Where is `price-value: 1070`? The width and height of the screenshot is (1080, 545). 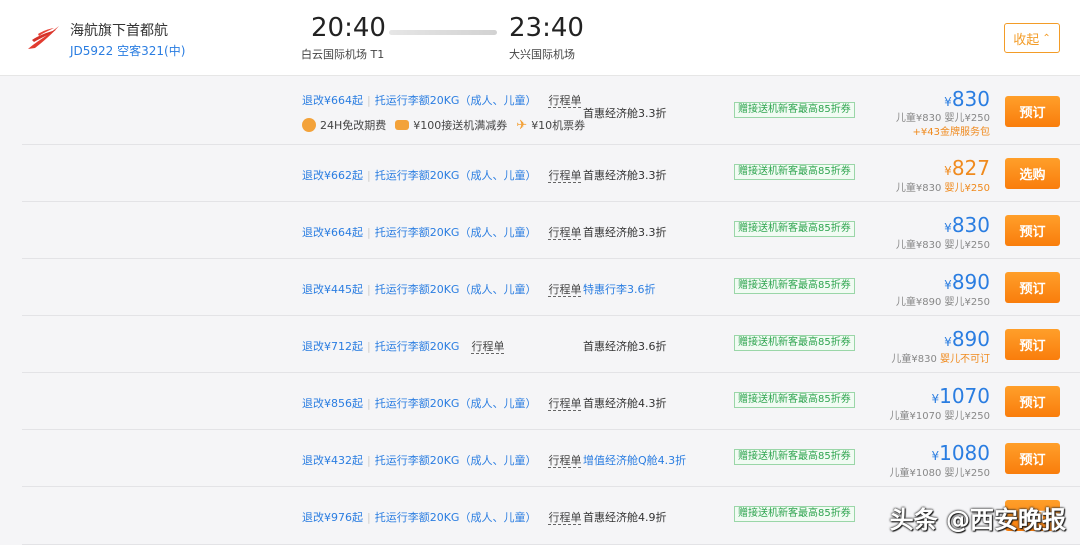 price-value: 1070 is located at coordinates (964, 396).